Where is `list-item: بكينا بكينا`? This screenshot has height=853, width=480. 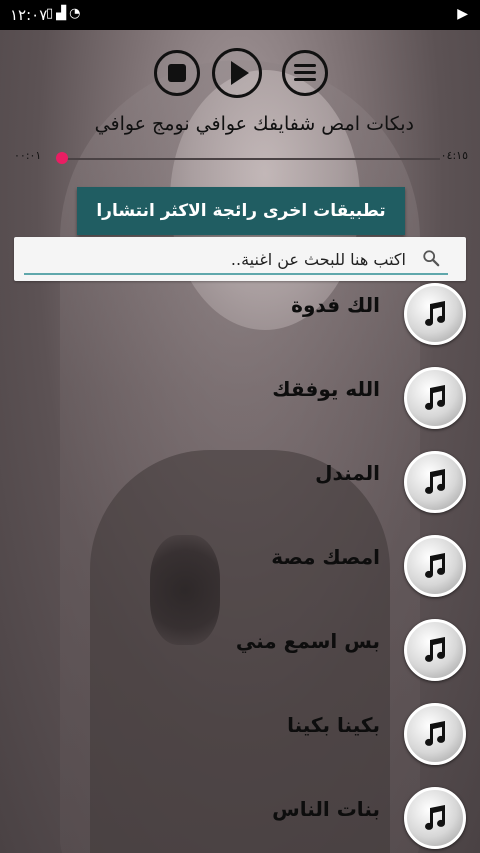
list-item: بكينا بكينا is located at coordinates (240, 743).